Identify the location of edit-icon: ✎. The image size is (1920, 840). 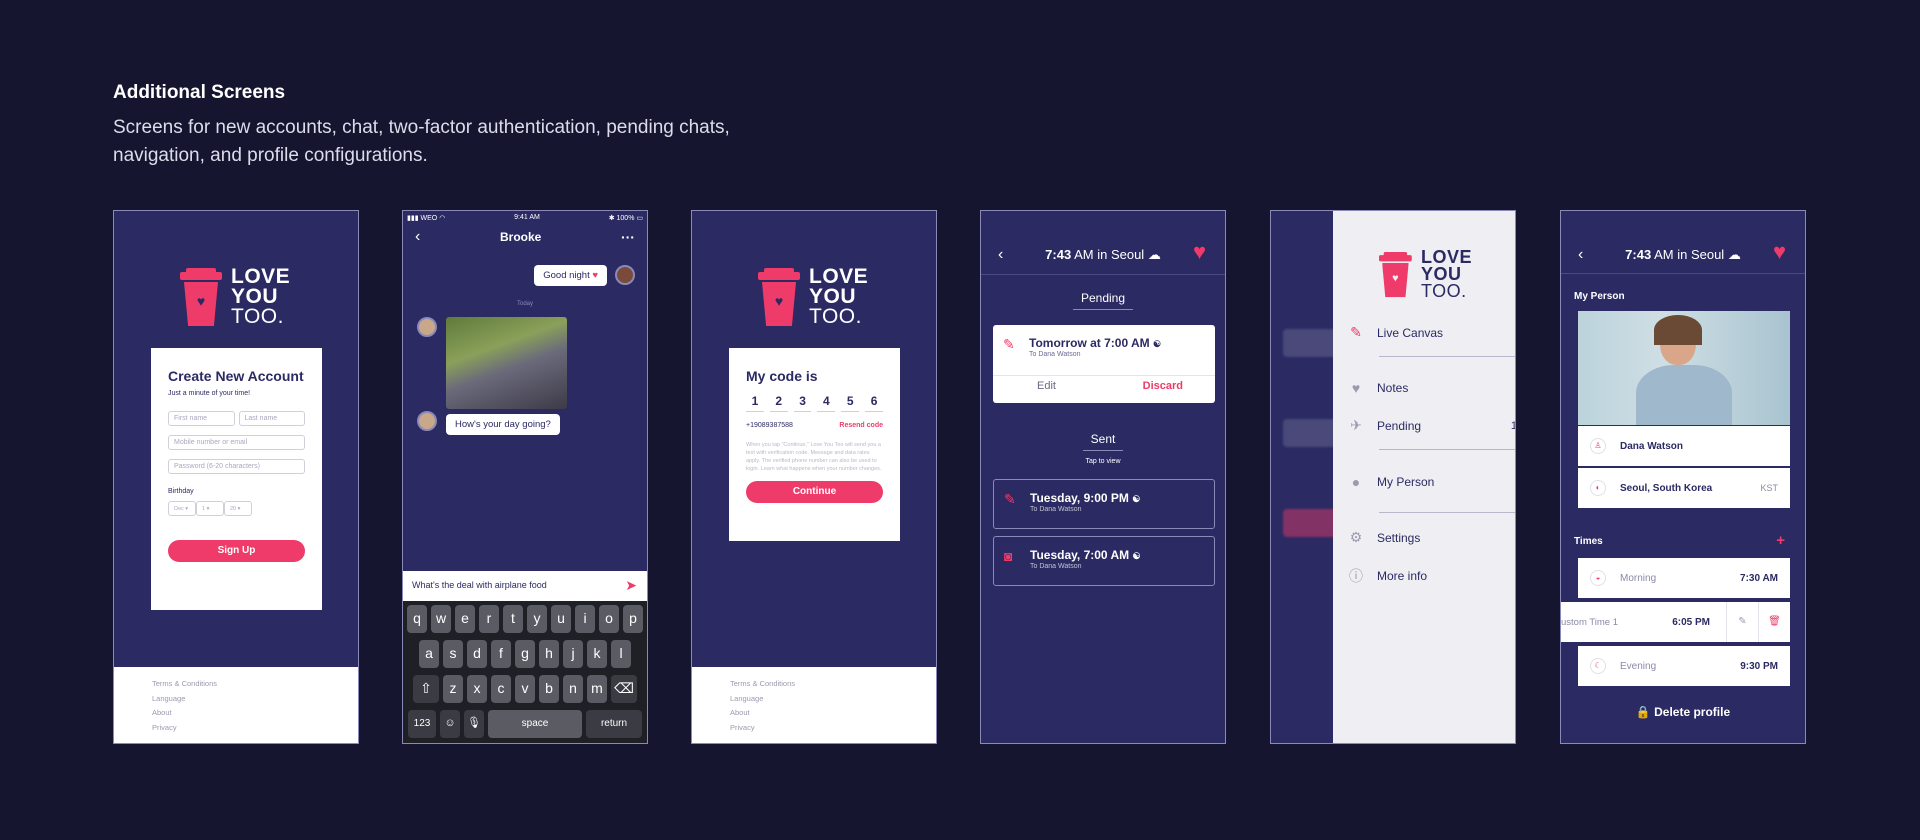
(1742, 622).